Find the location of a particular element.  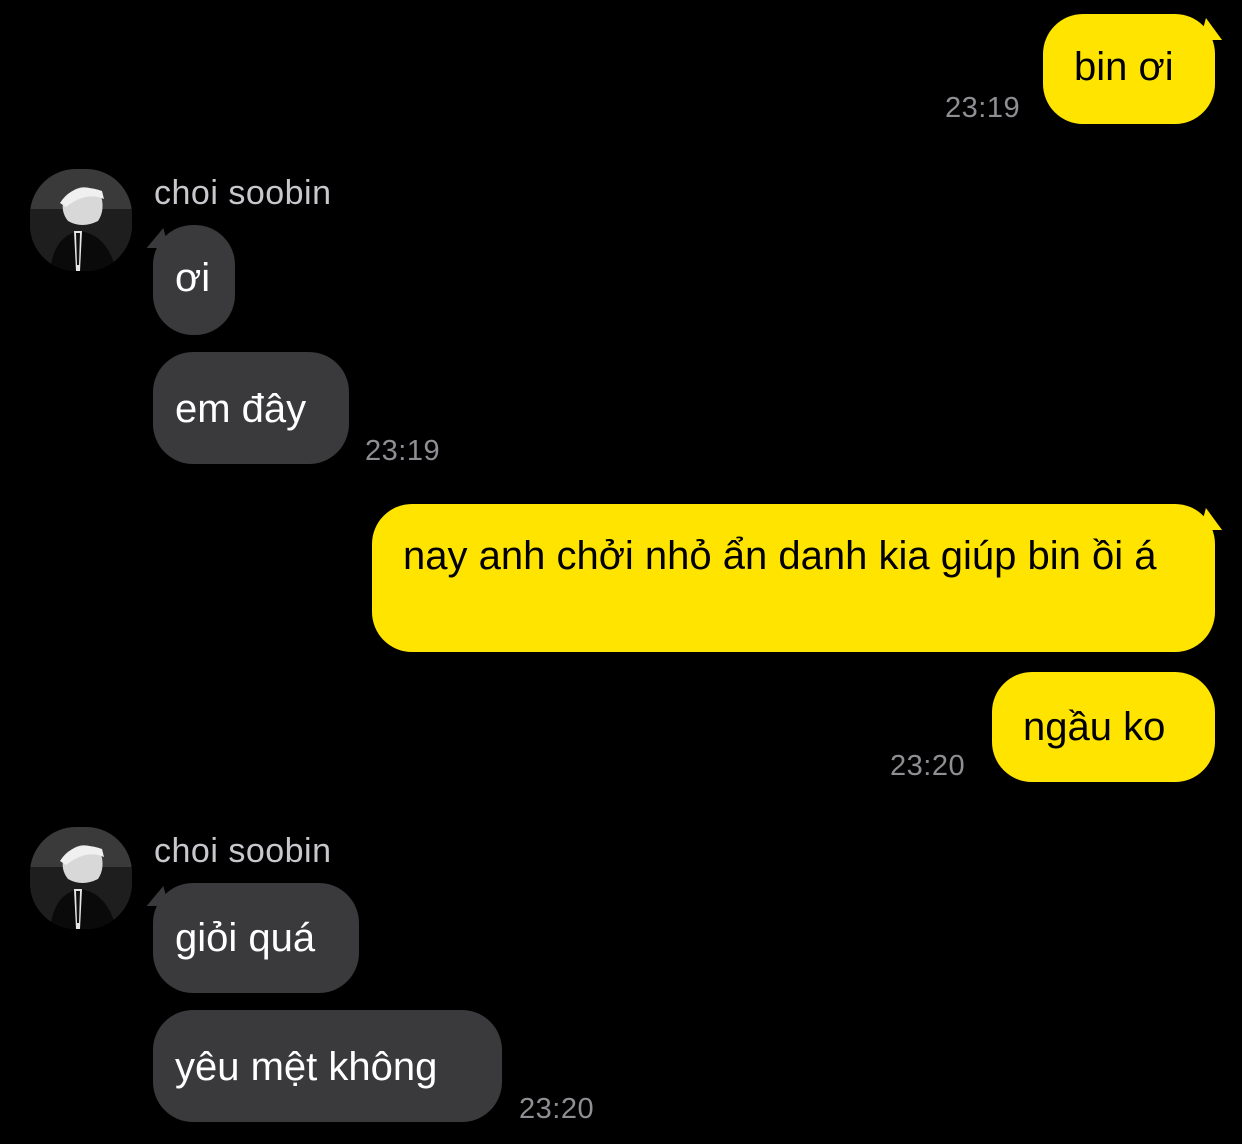

message-bubble-sent: bin ơi is located at coordinates (1129, 69).